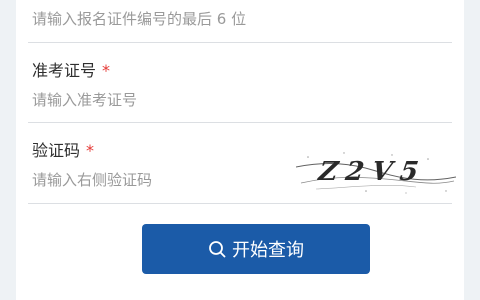 Image resolution: width=480 pixels, height=300 pixels. I want to click on id-last6-input, so click(240, 19).